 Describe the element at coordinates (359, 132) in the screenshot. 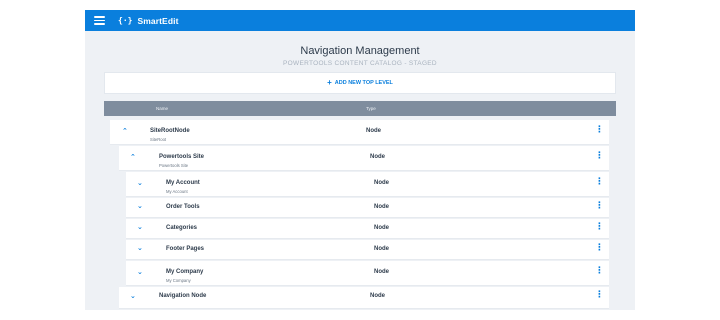

I see `tree-row-siterootnode: ⌃ SiteRootNode SiteRoot Node ⋮` at that location.